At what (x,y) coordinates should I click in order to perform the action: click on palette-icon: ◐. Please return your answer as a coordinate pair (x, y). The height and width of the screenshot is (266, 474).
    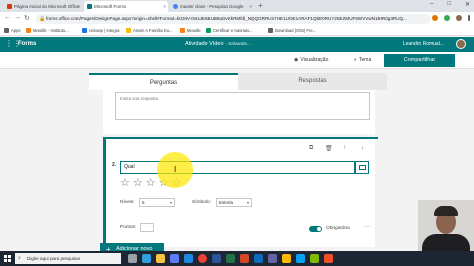
    Looking at the image, I should click on (356, 60).